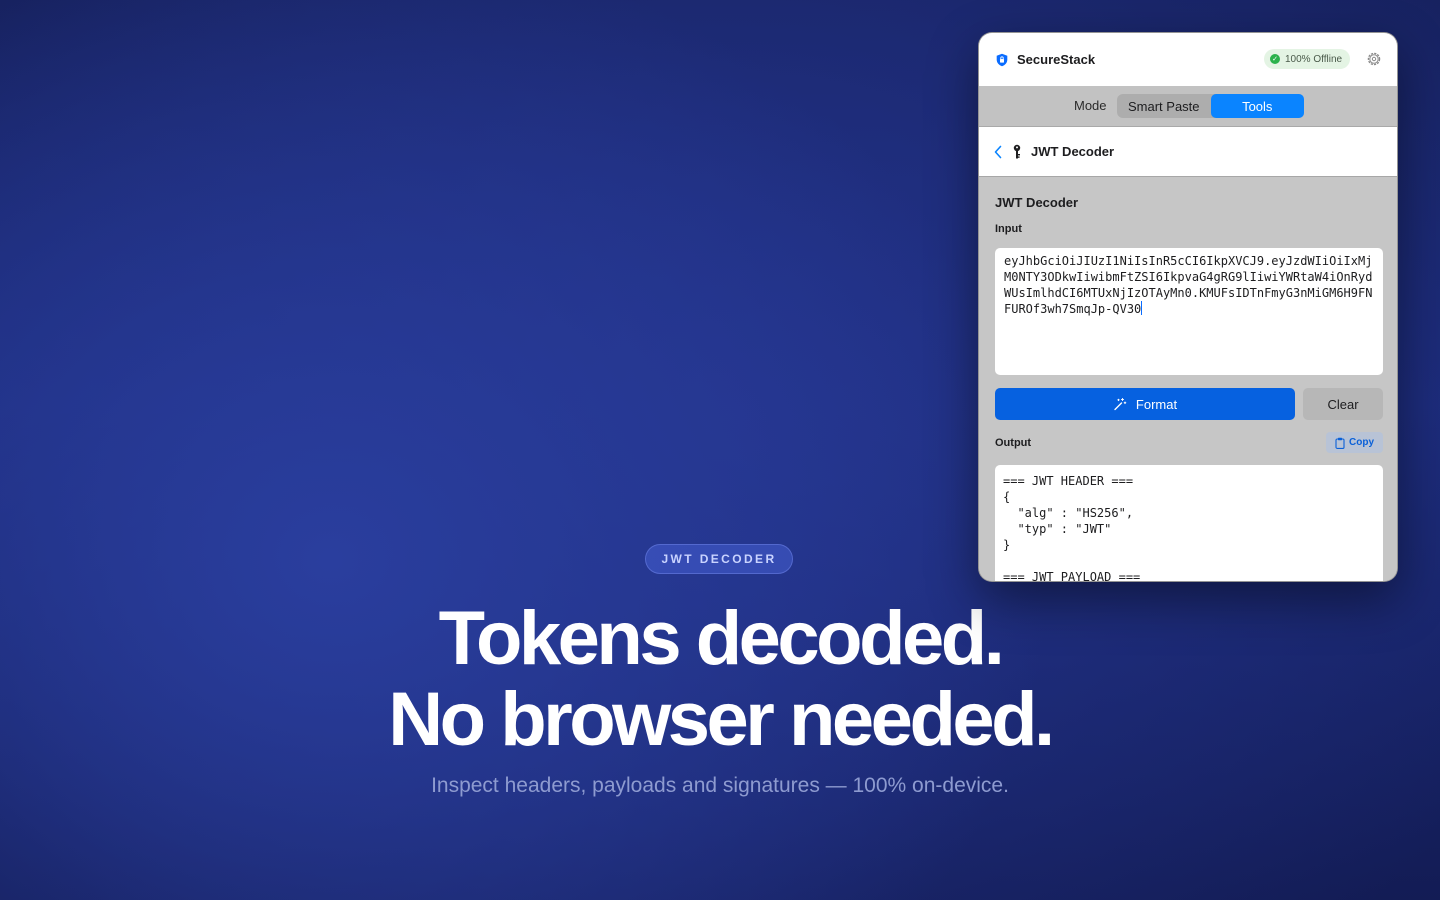 This screenshot has height=900, width=1440. Describe the element at coordinates (1090, 105) in the screenshot. I see `mode-label: Mode` at that location.